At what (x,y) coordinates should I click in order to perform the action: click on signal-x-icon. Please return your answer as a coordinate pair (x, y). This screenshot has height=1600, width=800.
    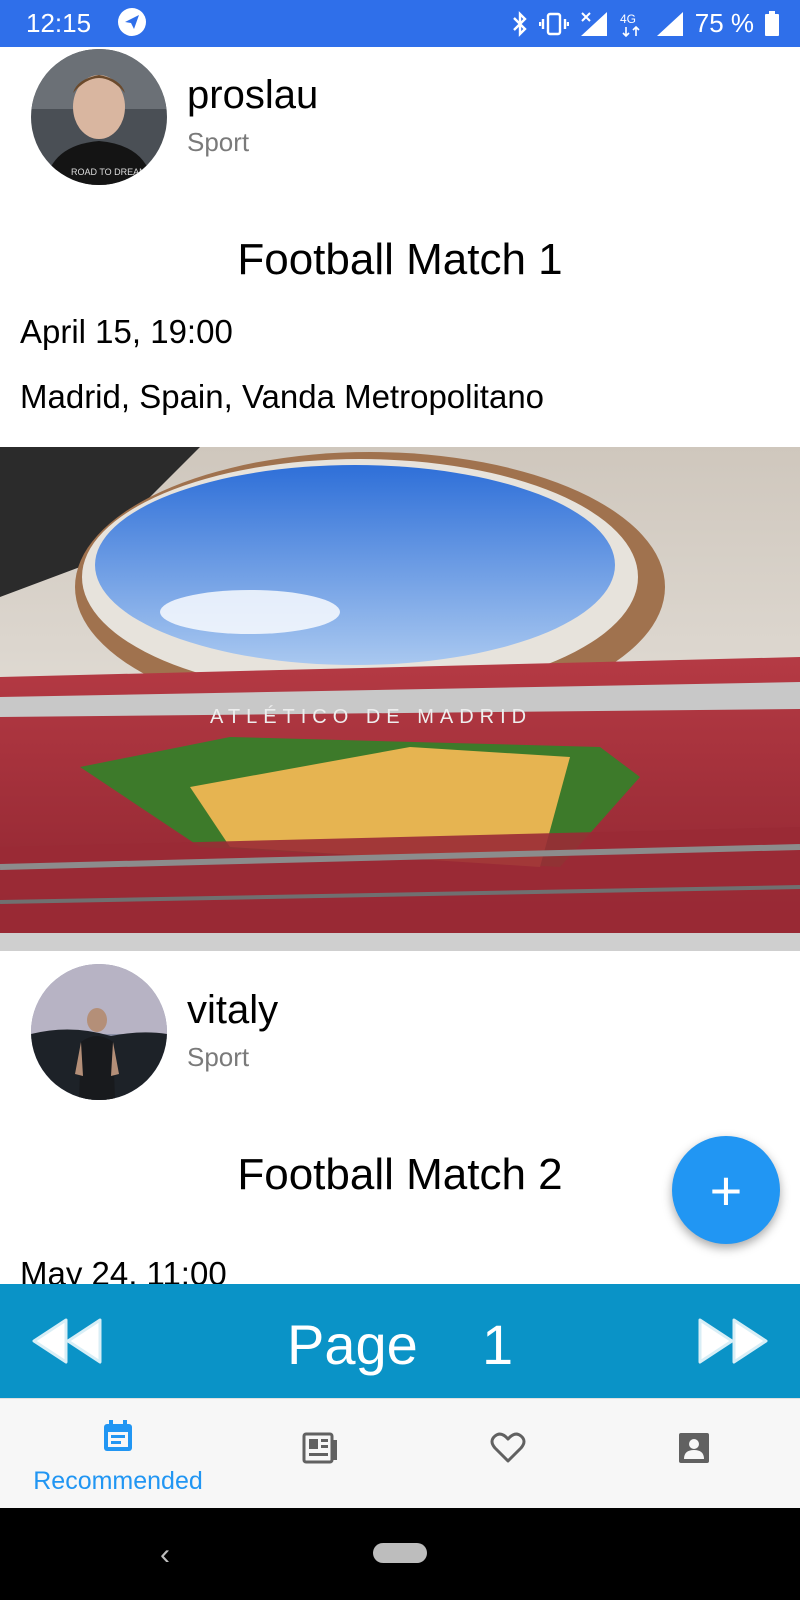
    Looking at the image, I should click on (593, 23).